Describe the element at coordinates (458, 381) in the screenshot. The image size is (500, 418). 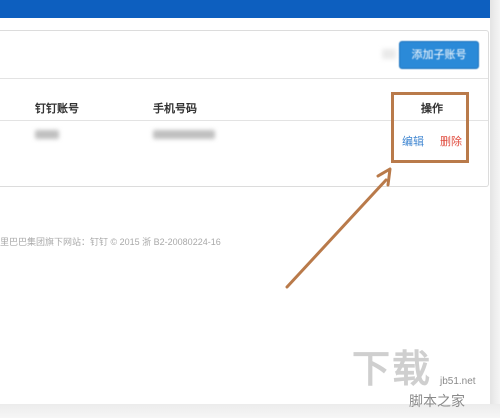
I see `watermark-url: jb51.net` at that location.